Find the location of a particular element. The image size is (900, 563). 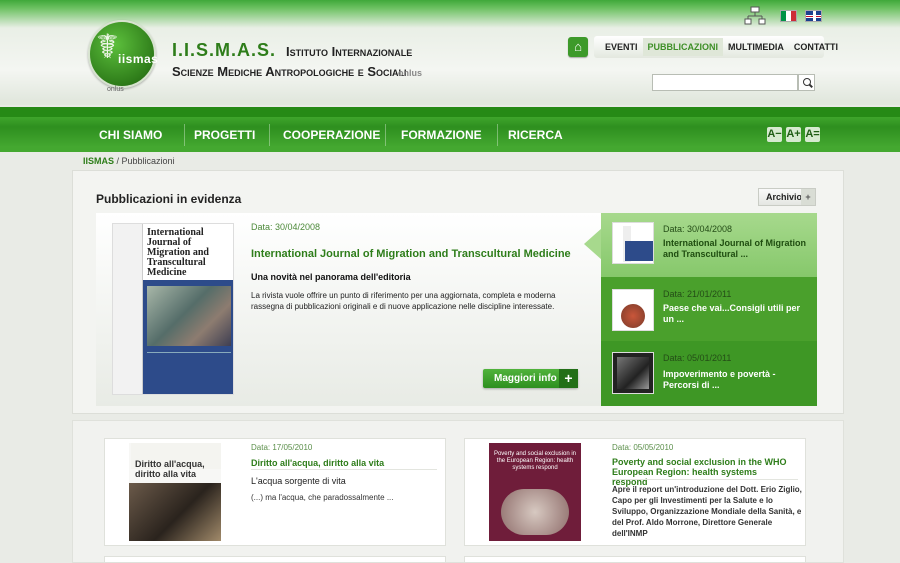

card-date: Data: 17/05/2010 is located at coordinates (282, 447).